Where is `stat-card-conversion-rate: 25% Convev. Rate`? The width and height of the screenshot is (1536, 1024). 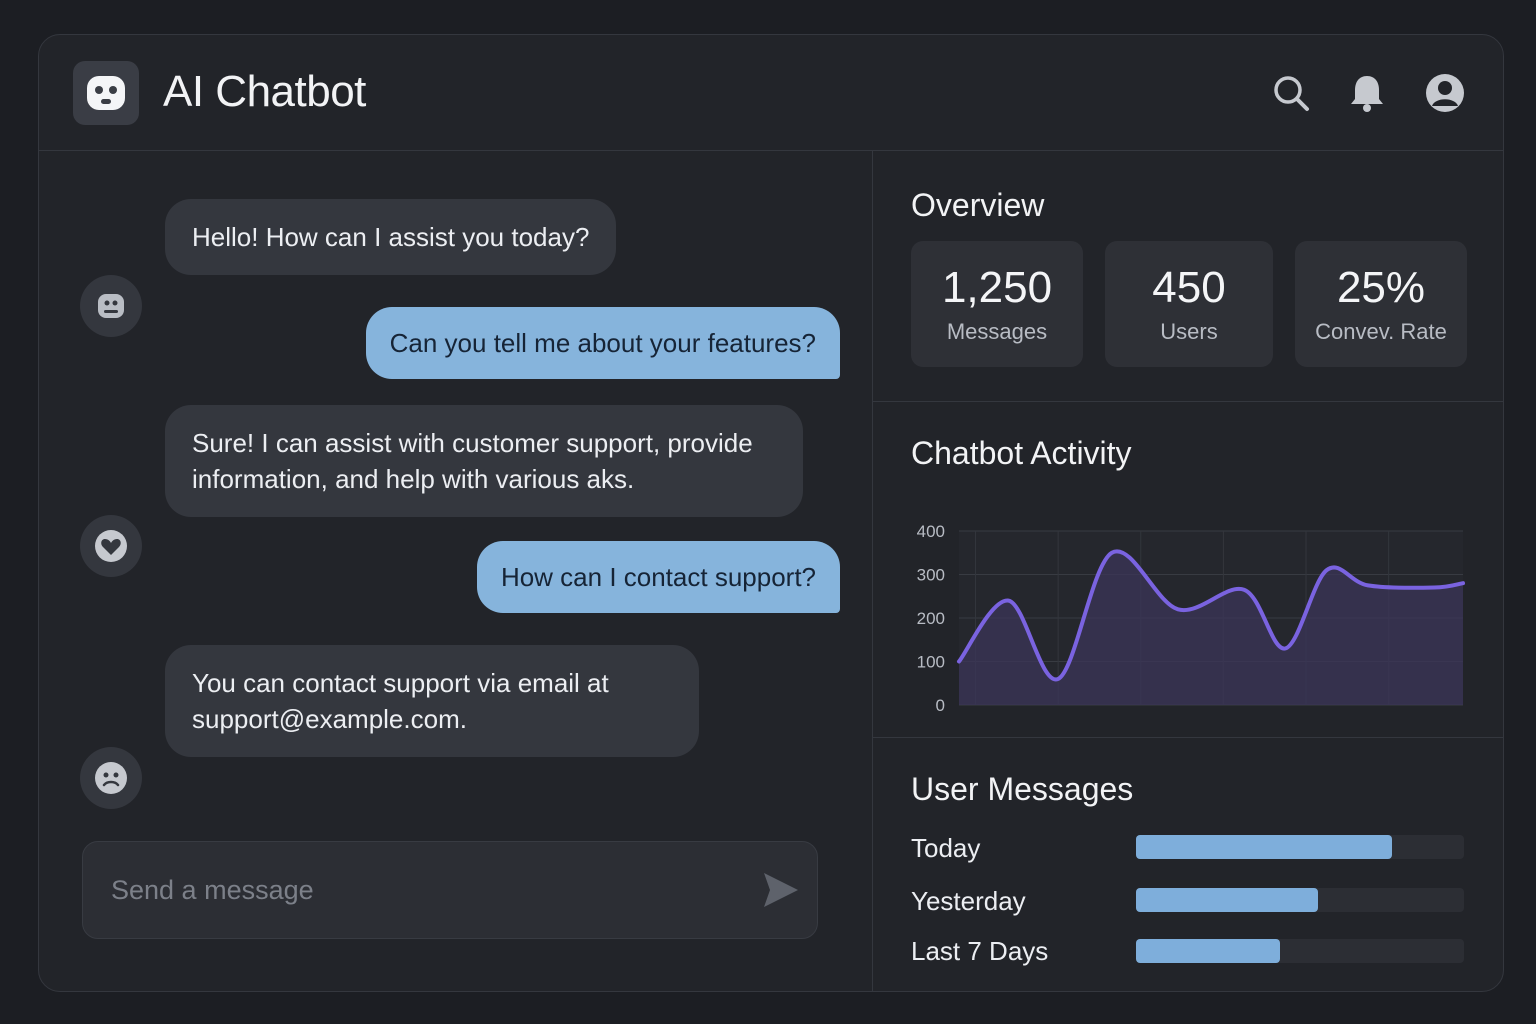 stat-card-conversion-rate: 25% Convev. Rate is located at coordinates (1381, 304).